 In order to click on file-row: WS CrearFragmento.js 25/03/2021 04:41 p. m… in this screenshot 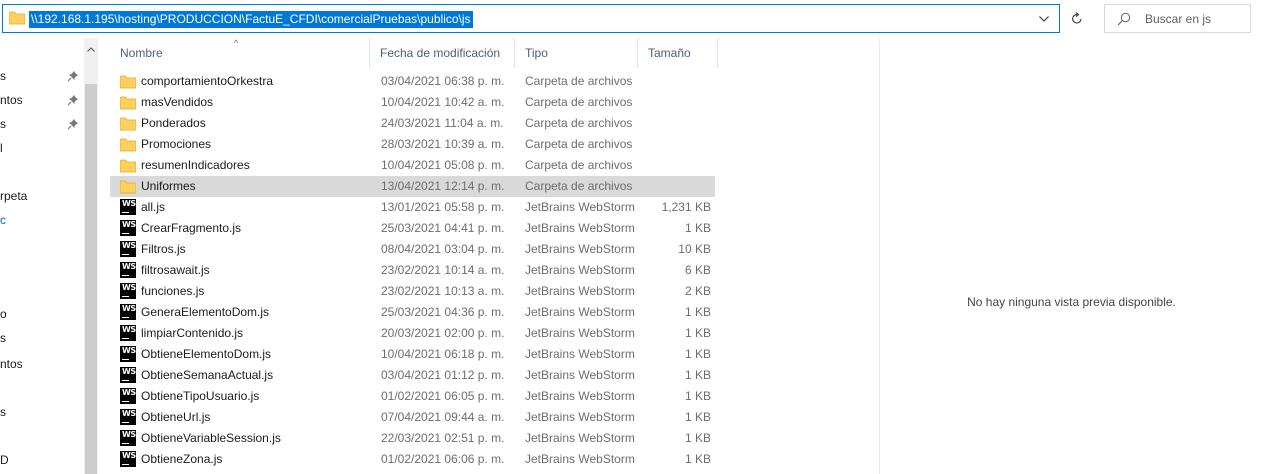, I will do `click(412, 228)`.